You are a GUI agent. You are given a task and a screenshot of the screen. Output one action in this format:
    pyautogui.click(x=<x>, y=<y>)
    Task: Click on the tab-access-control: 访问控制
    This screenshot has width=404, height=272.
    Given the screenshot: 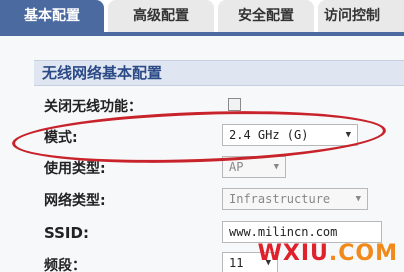 What is the action you would take?
    pyautogui.click(x=361, y=16)
    